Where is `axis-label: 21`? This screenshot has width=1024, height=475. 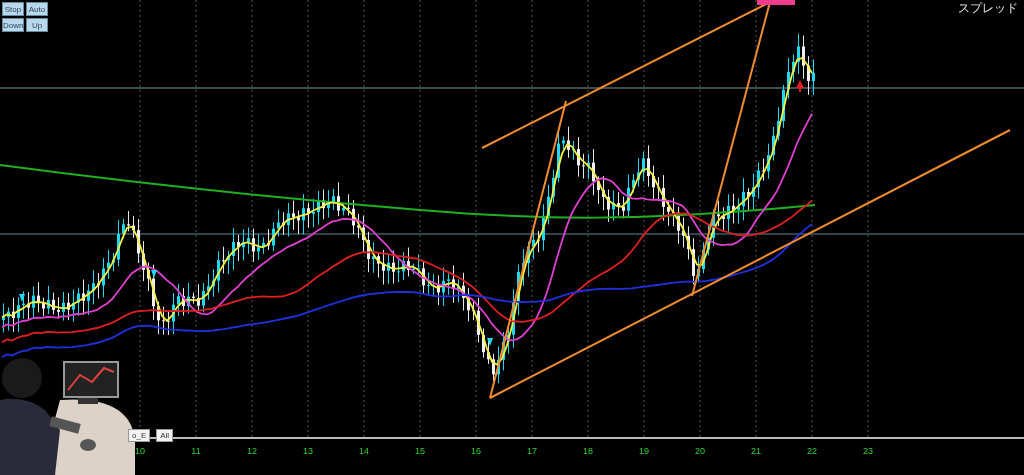 axis-label: 21 is located at coordinates (756, 451).